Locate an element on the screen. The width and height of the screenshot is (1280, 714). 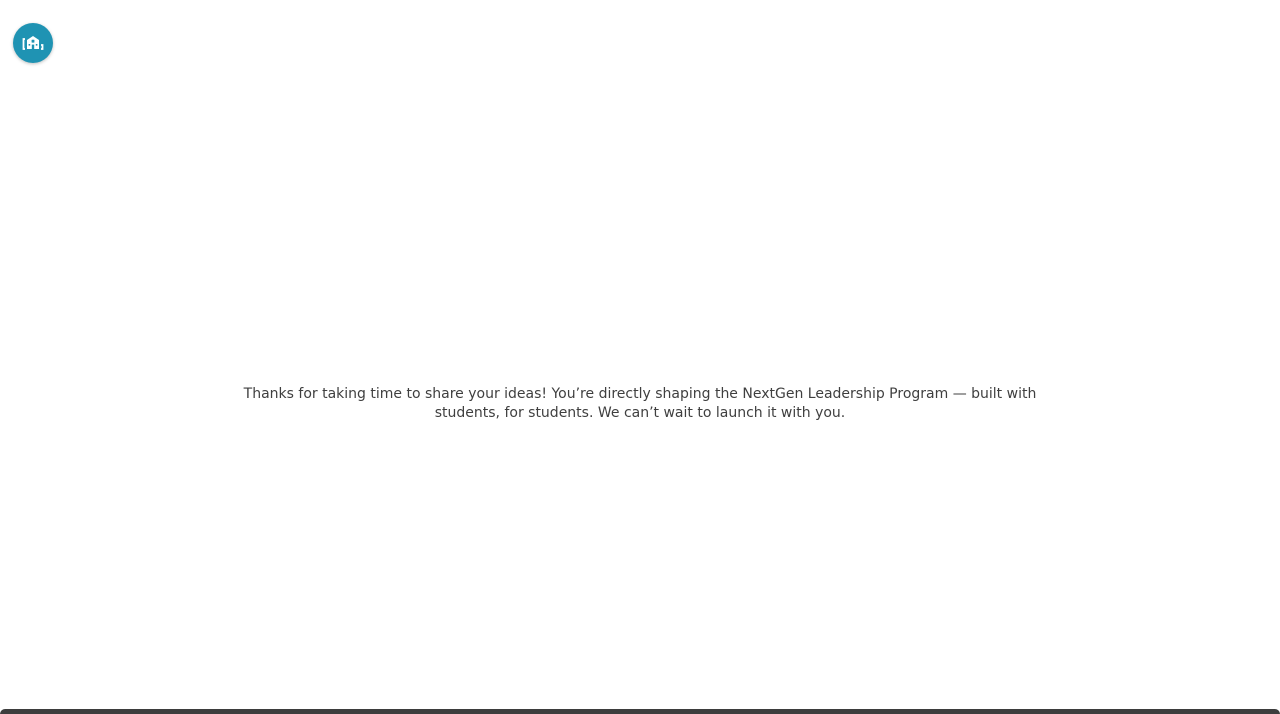
building-chat-icon is located at coordinates (33, 43).